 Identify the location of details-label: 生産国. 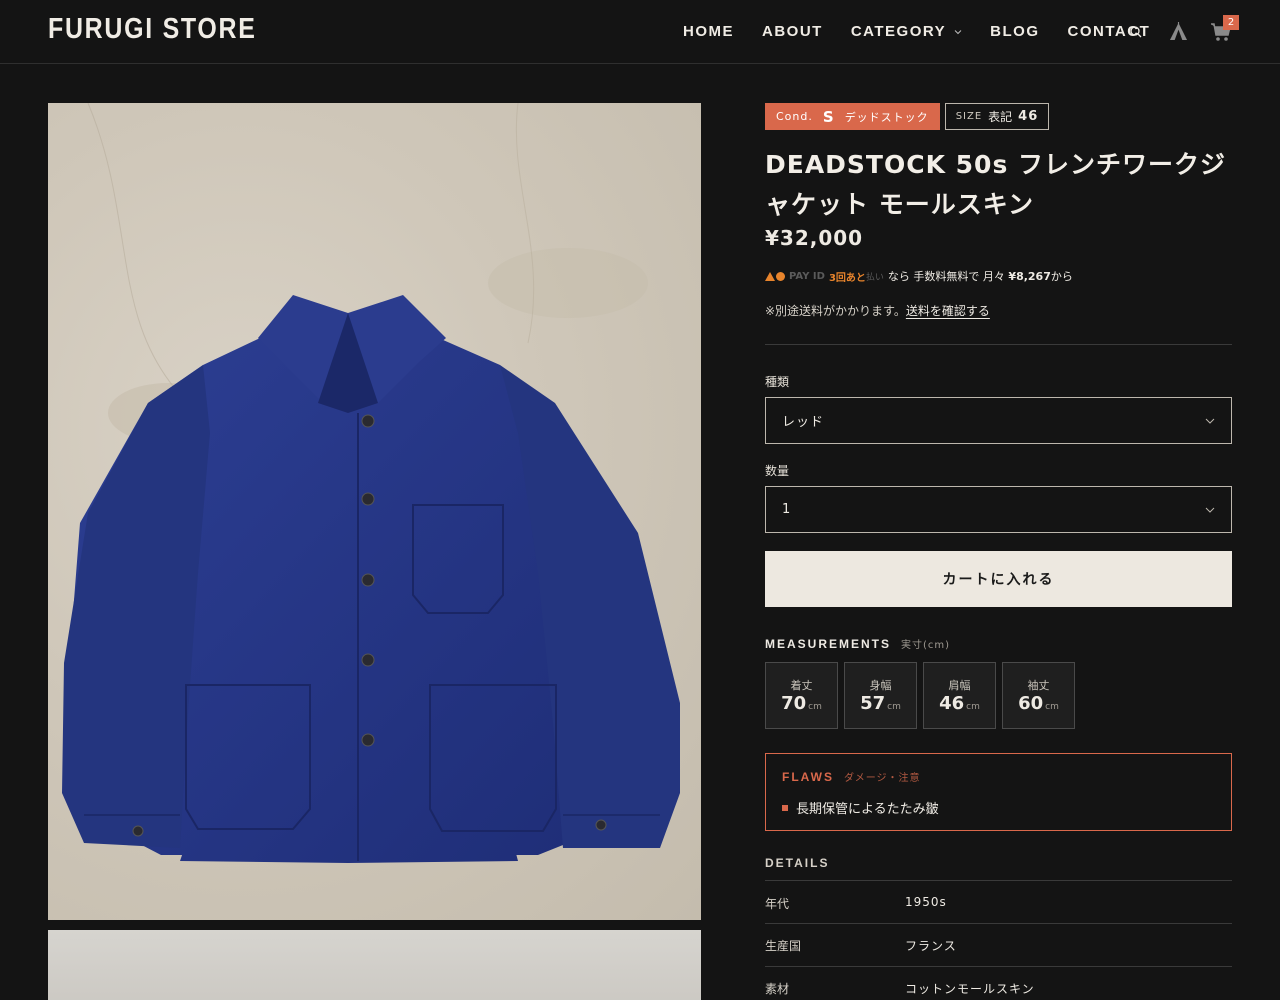
(783, 946).